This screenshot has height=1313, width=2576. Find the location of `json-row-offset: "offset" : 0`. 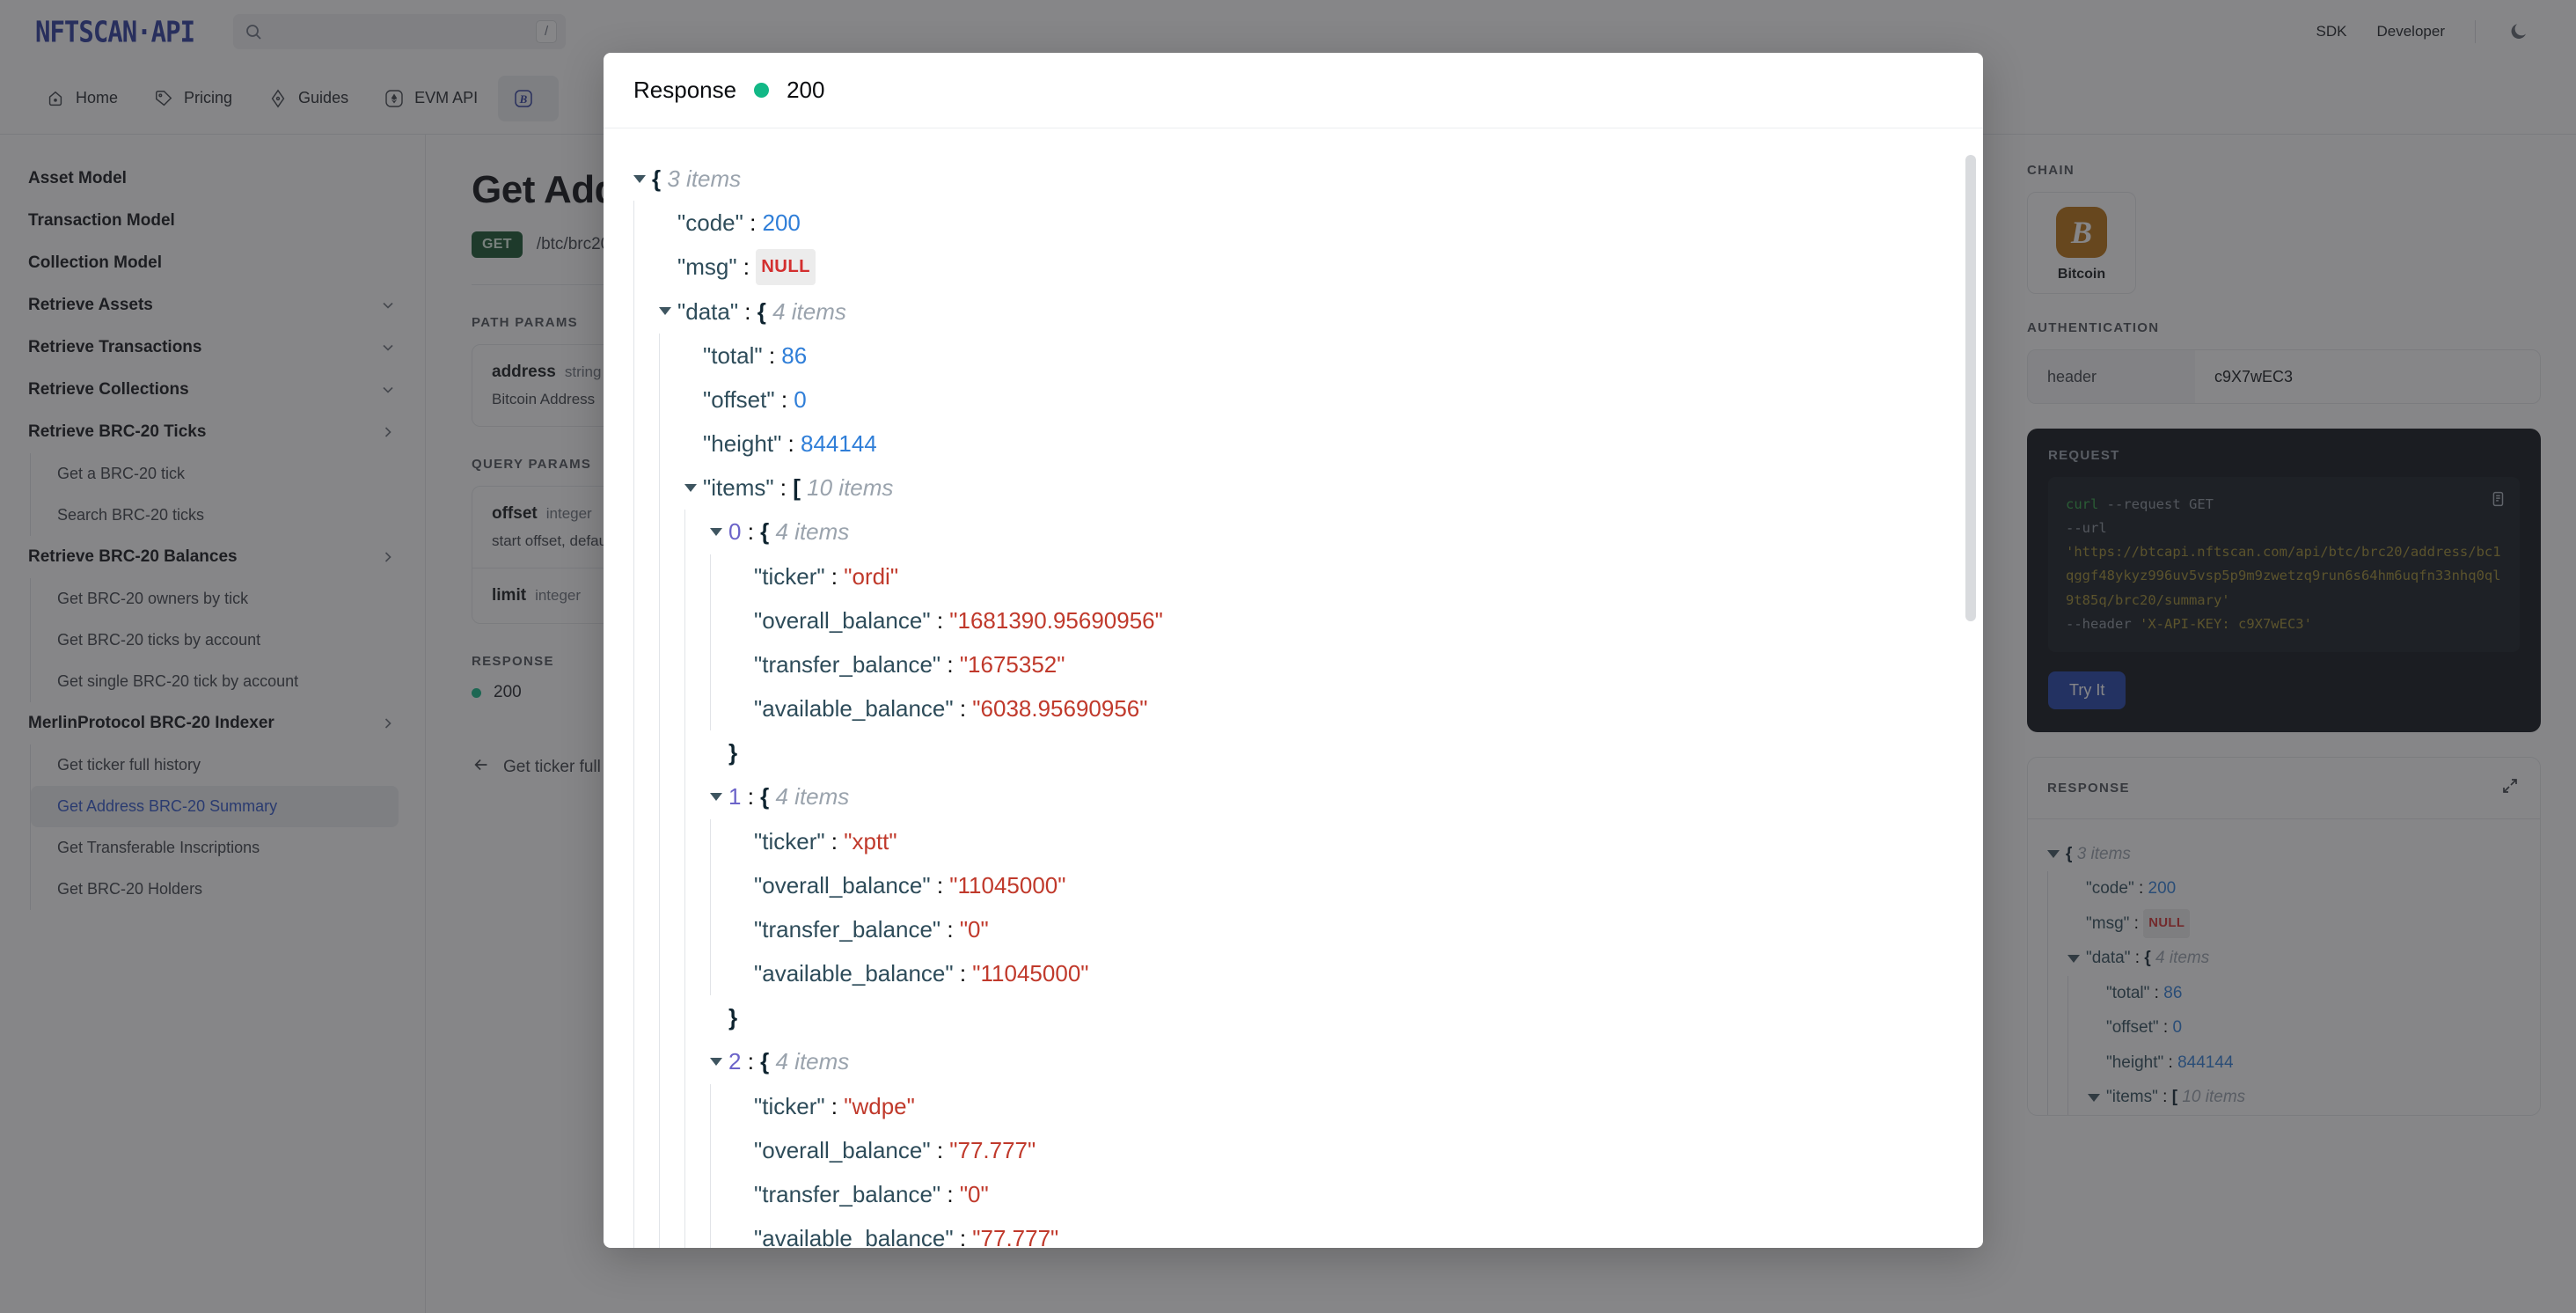

json-row-offset: "offset" : 0 is located at coordinates (1313, 400).